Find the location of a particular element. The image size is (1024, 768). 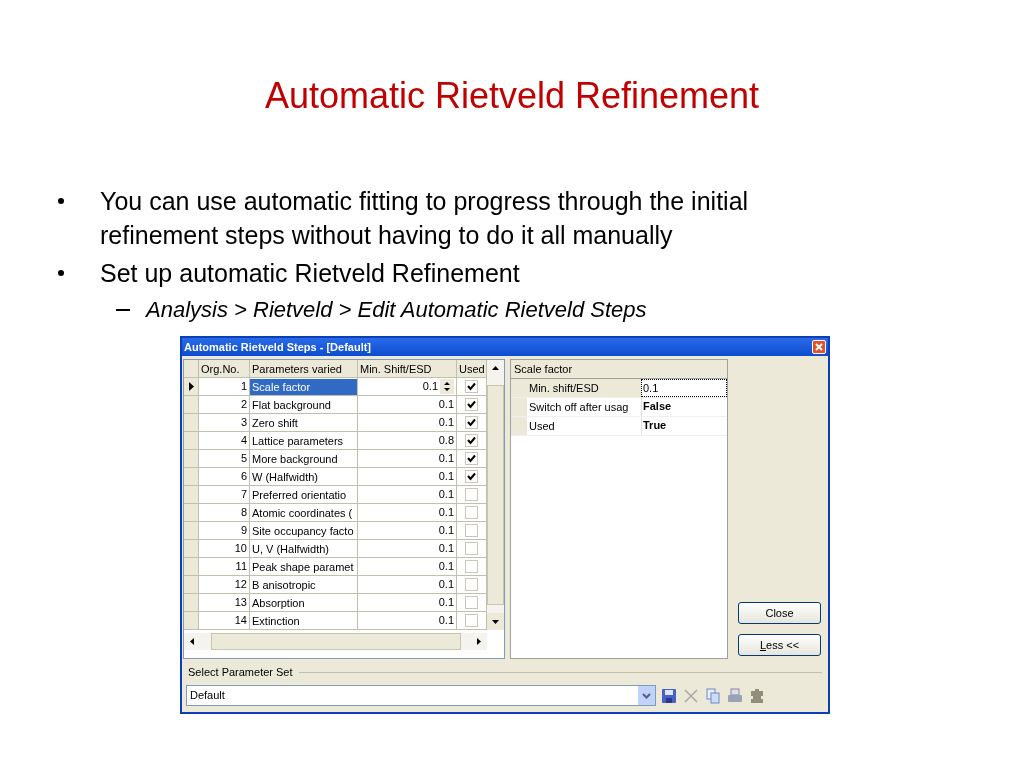

print-icon is located at coordinates (735, 695).